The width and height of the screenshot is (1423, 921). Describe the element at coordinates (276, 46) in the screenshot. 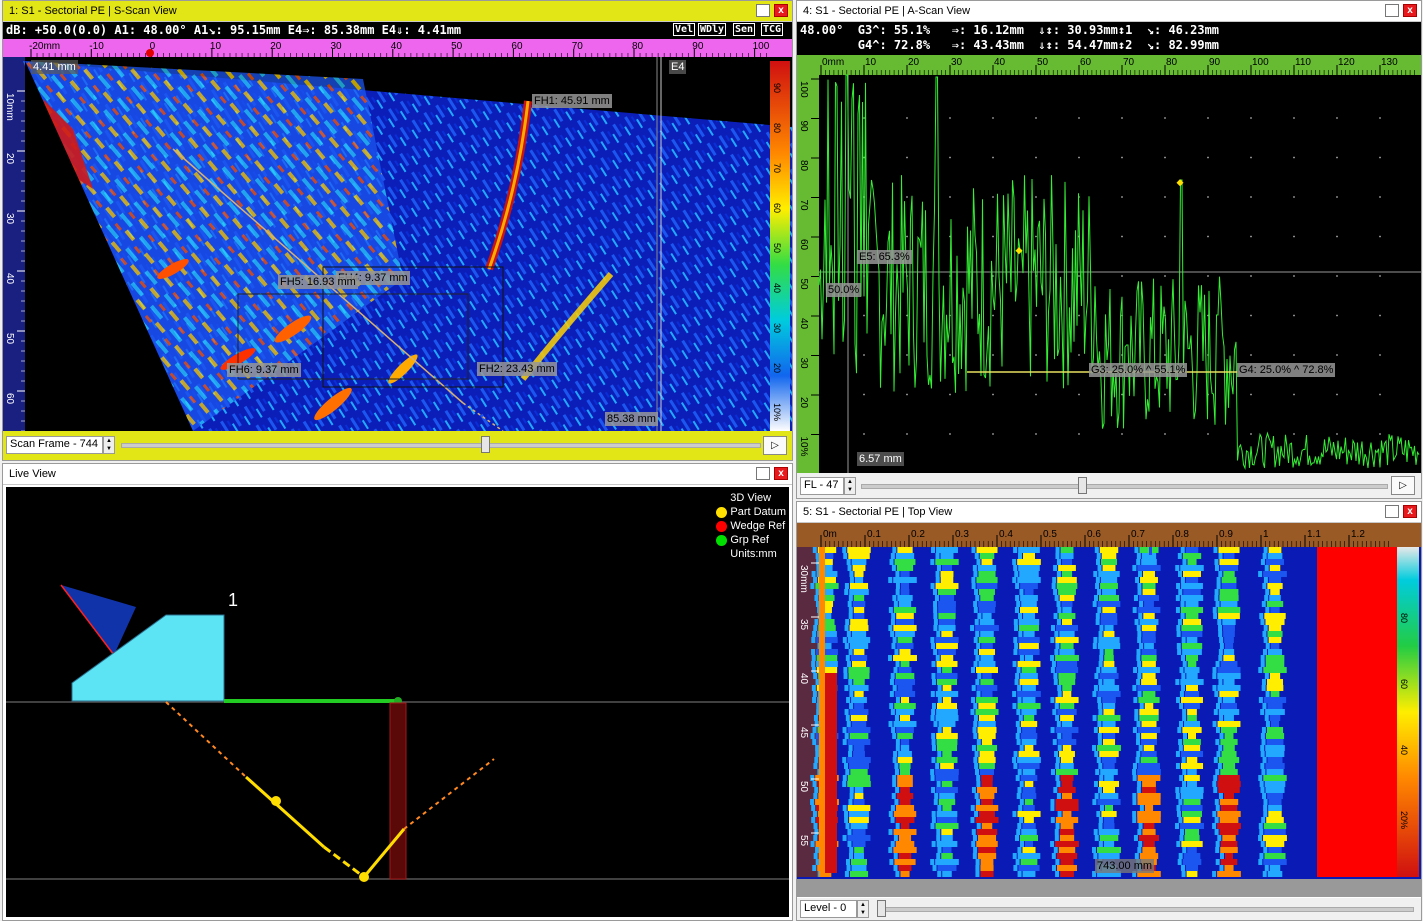

I see `sscan-h-tick: 20` at that location.